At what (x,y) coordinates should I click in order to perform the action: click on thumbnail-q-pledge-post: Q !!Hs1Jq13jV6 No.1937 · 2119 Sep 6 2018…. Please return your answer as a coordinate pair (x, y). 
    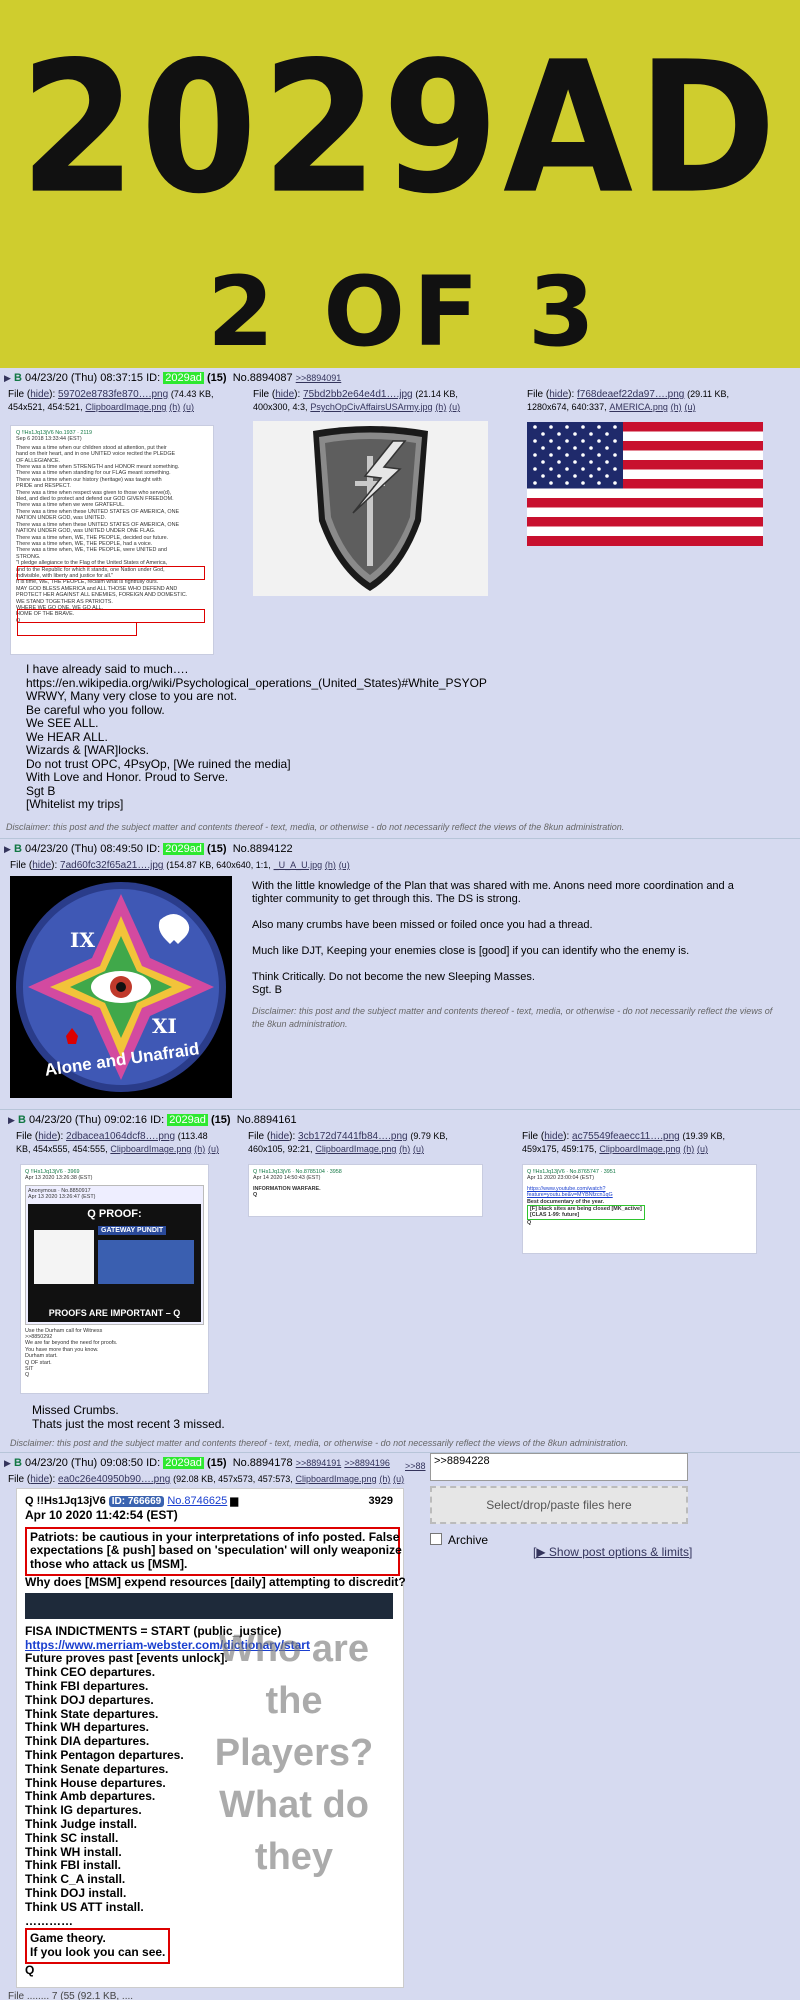
    Looking at the image, I should click on (112, 540).